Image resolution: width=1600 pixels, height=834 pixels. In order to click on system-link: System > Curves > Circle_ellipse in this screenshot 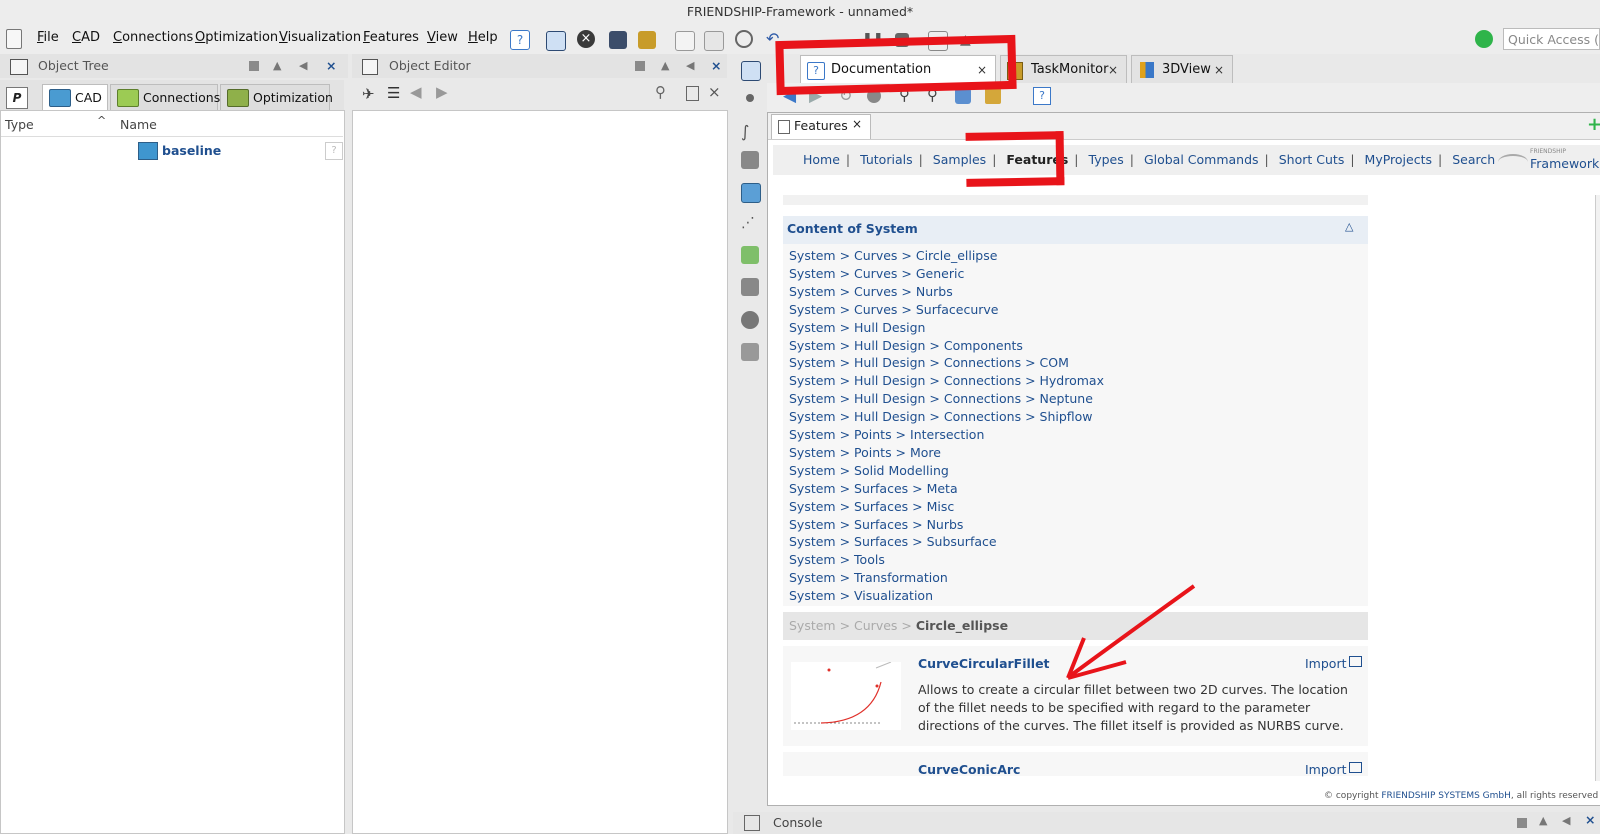, I will do `click(893, 255)`.